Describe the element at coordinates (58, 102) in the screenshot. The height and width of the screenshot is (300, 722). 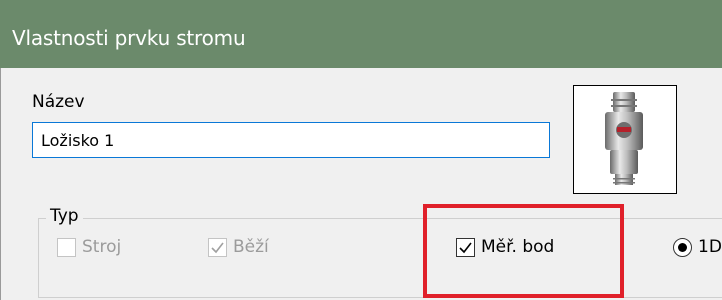
I see `name-label: Název` at that location.